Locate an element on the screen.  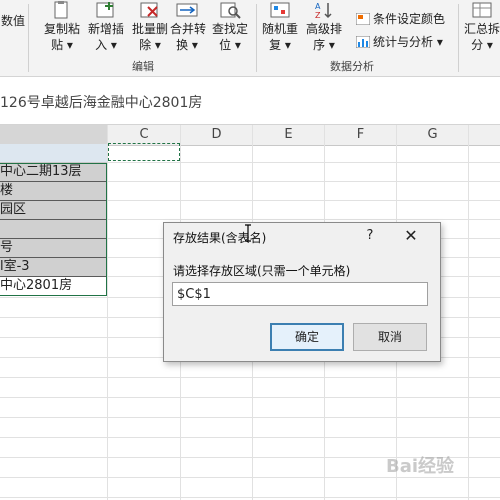
close-icon: ✕ is located at coordinates (411, 236).